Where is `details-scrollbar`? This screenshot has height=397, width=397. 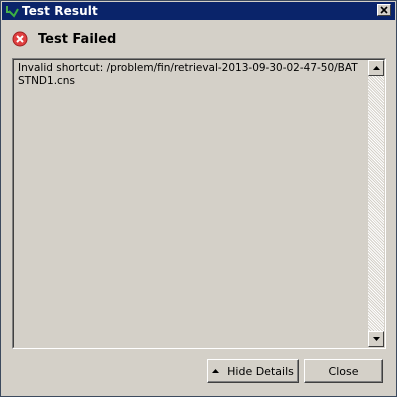
details-scrollbar is located at coordinates (376, 203).